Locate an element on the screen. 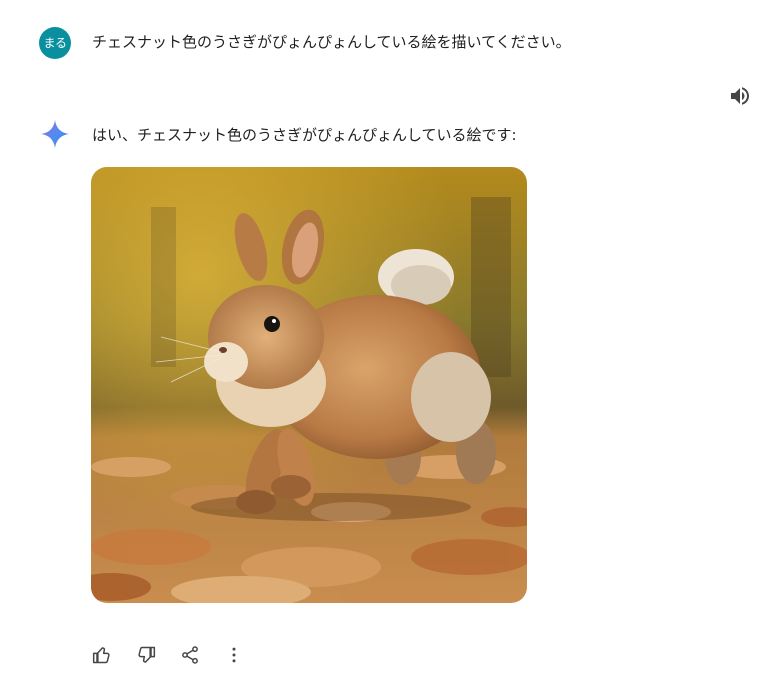 This screenshot has width=772, height=699. response-actions is located at coordinates (168, 655).